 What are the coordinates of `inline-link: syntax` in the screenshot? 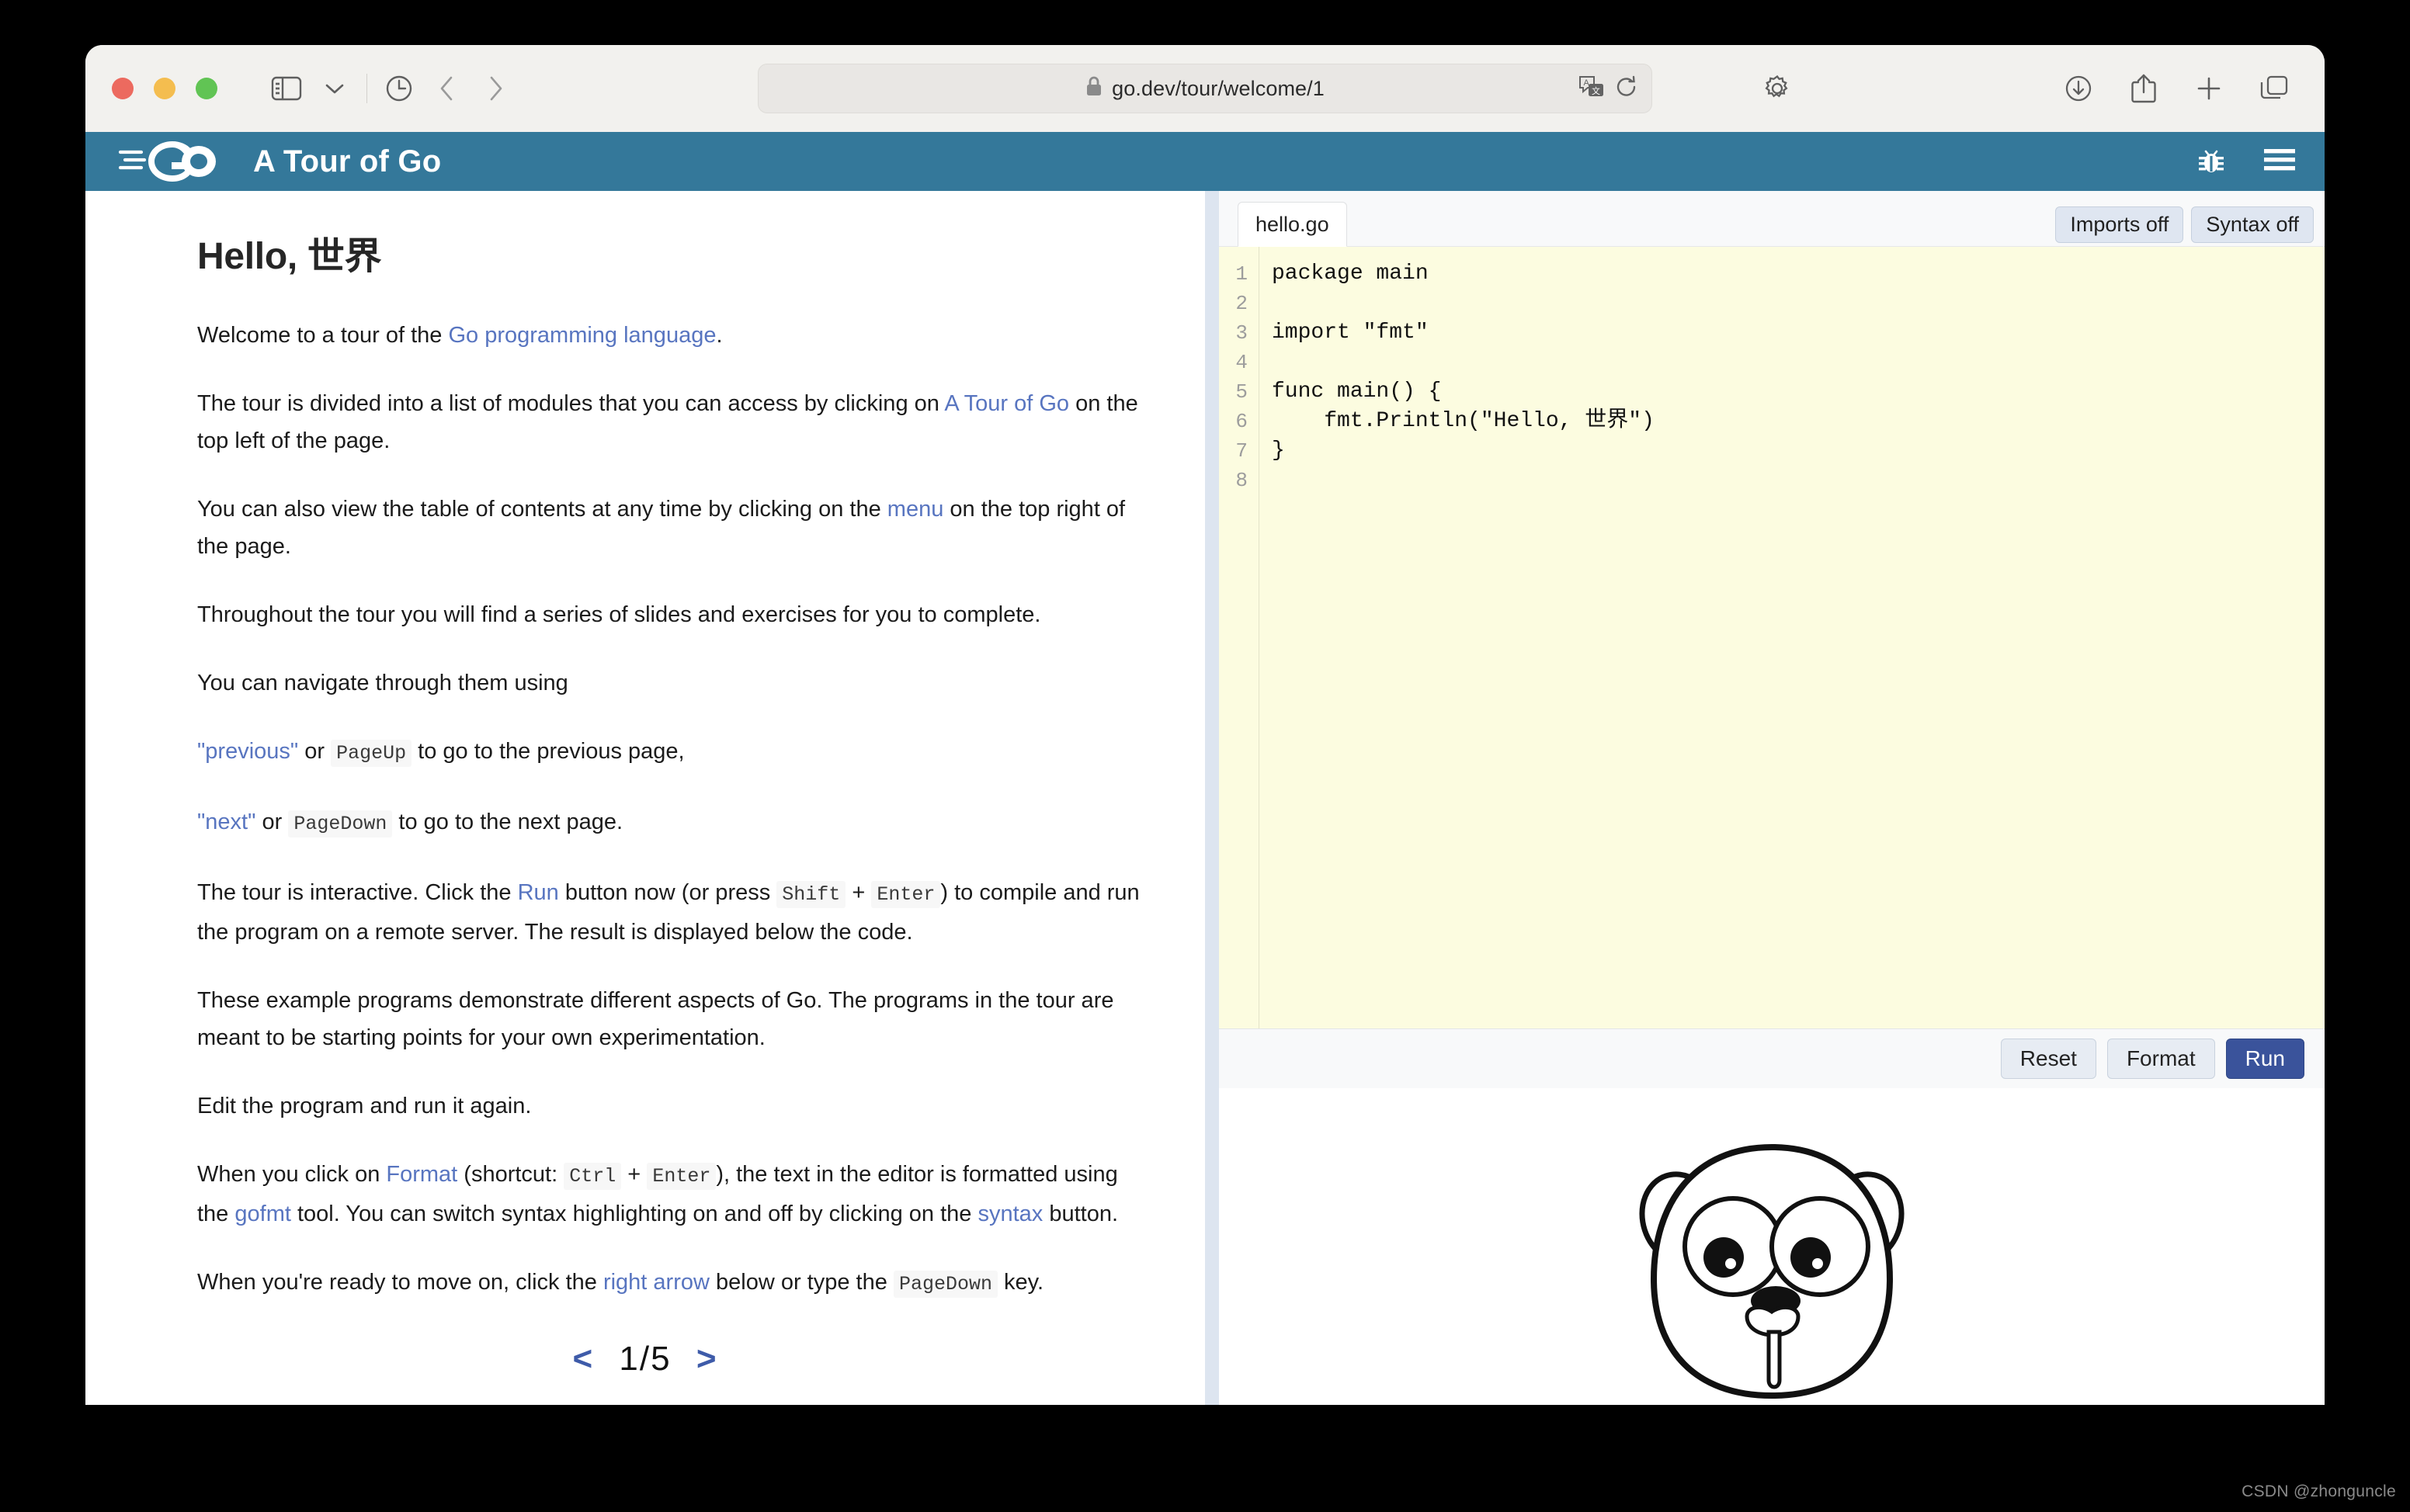 It's located at (1011, 1214).